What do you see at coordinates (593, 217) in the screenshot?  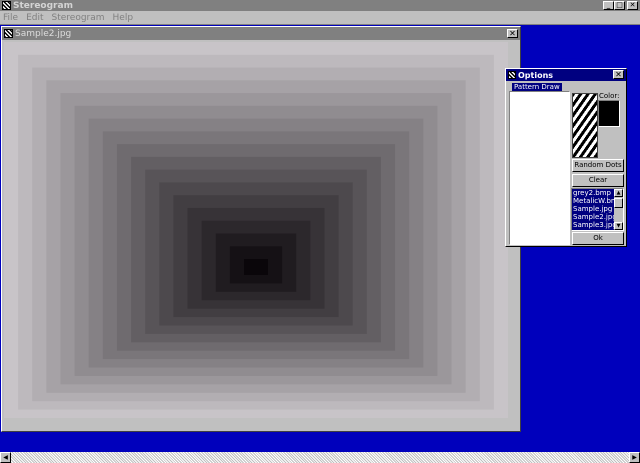 I see `list-item: Sample2.jpg` at bounding box center [593, 217].